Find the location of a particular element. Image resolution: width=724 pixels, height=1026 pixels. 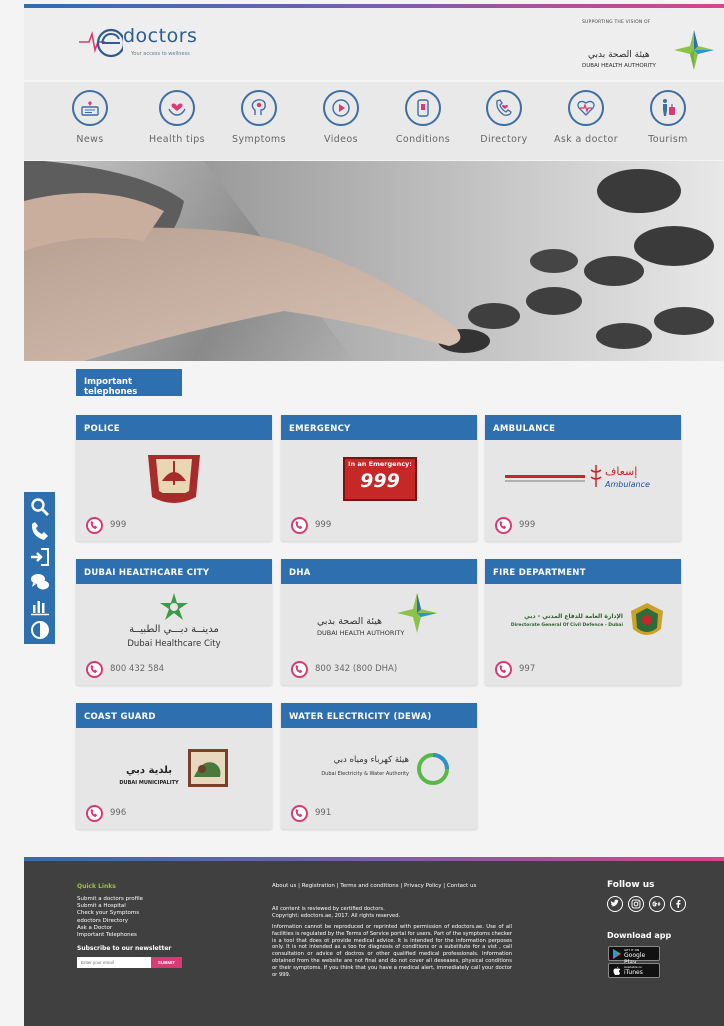

phone-number: 800 432 584 is located at coordinates (137, 669).